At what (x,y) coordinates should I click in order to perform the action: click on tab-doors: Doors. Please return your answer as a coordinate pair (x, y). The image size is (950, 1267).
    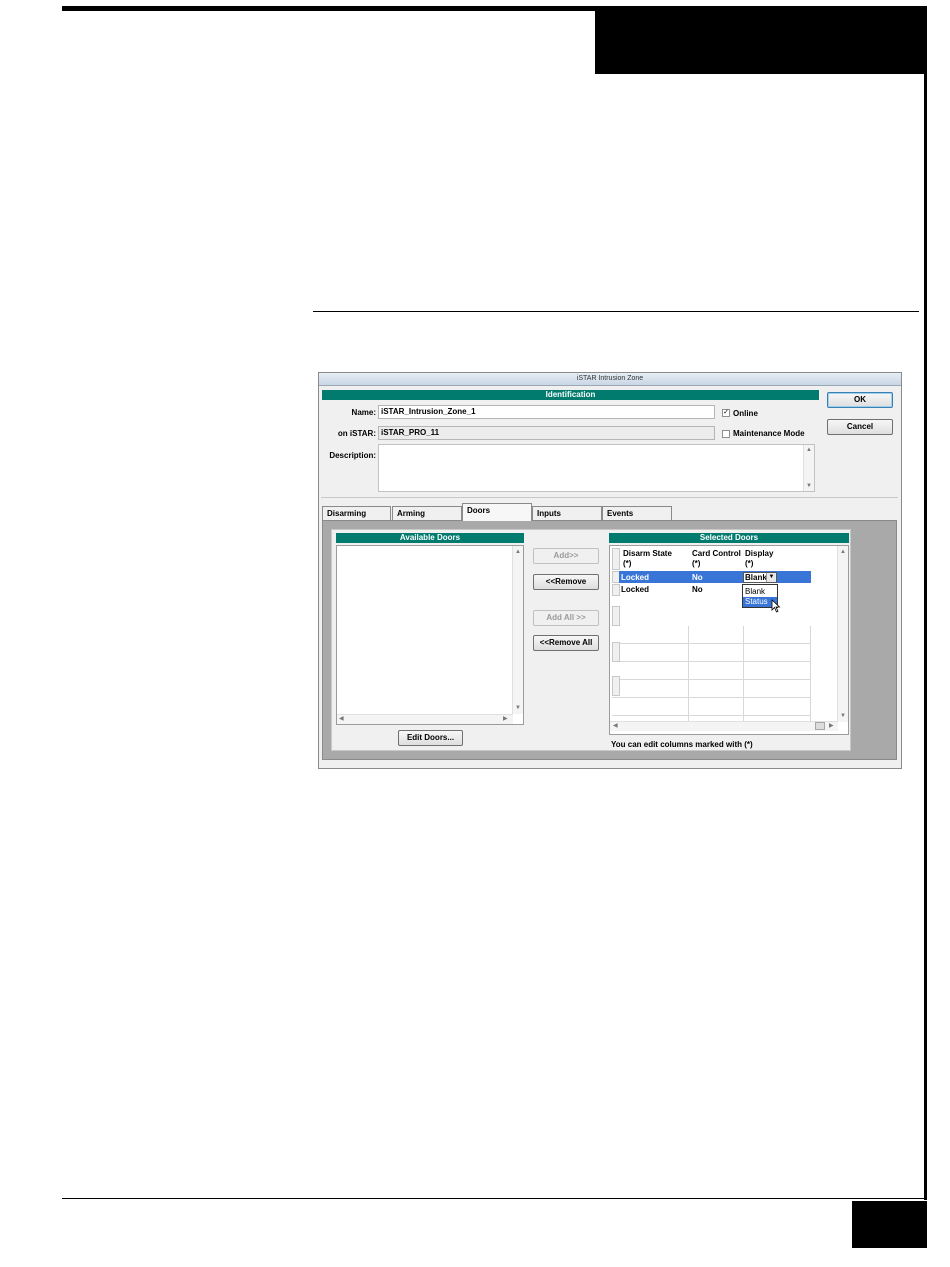
    Looking at the image, I should click on (497, 512).